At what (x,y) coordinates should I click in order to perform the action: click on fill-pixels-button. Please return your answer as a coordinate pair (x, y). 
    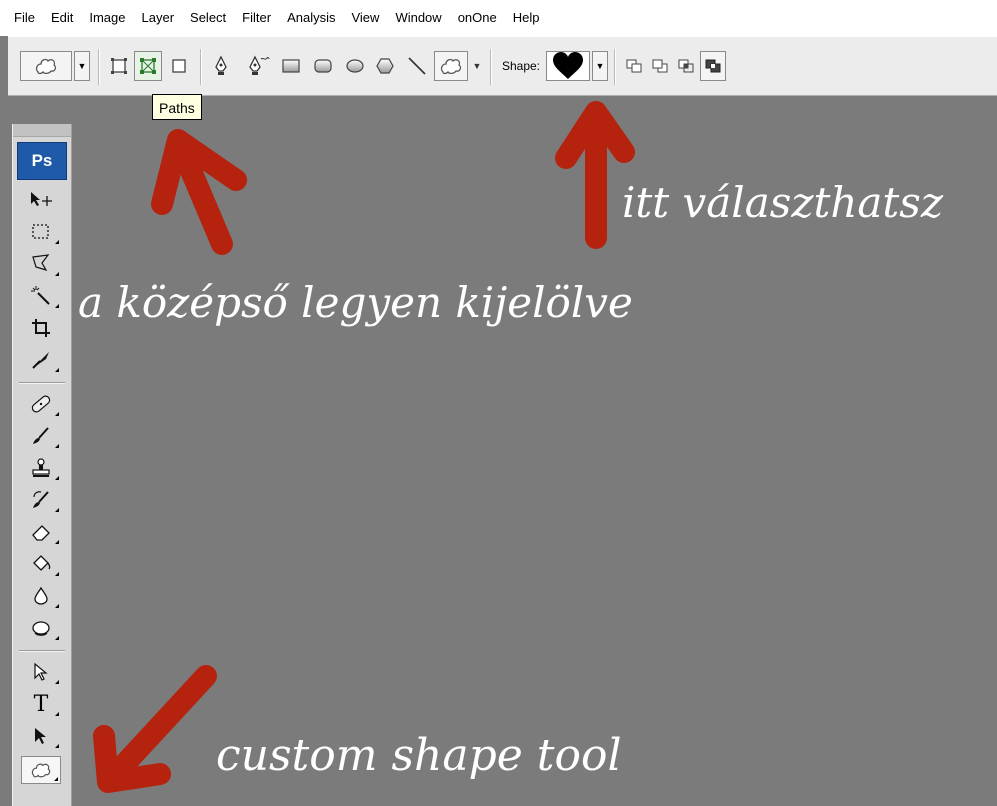
    Looking at the image, I should click on (179, 66).